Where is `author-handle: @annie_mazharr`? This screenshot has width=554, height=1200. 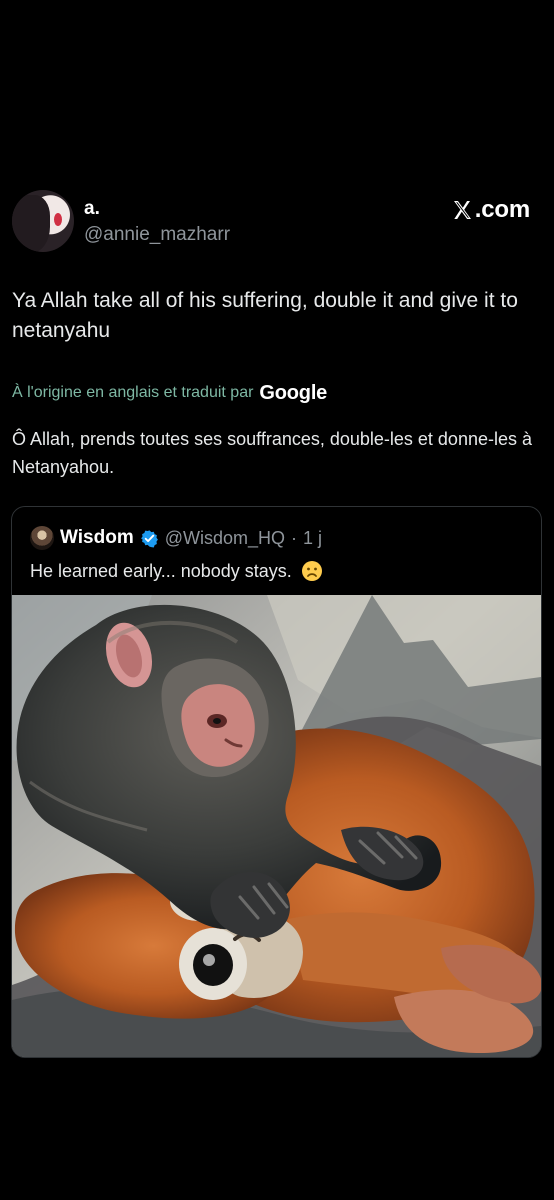
author-handle: @annie_mazharr is located at coordinates (157, 235).